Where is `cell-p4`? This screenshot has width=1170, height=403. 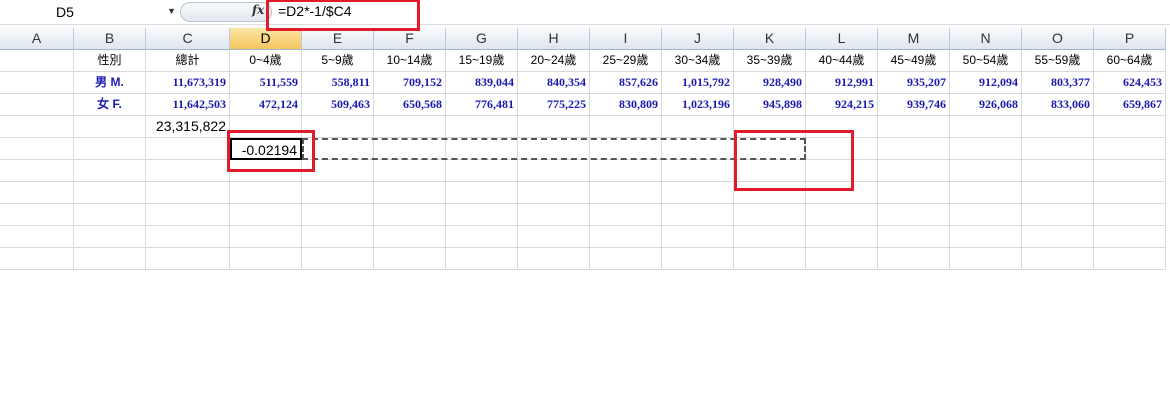 cell-p4 is located at coordinates (1130, 127).